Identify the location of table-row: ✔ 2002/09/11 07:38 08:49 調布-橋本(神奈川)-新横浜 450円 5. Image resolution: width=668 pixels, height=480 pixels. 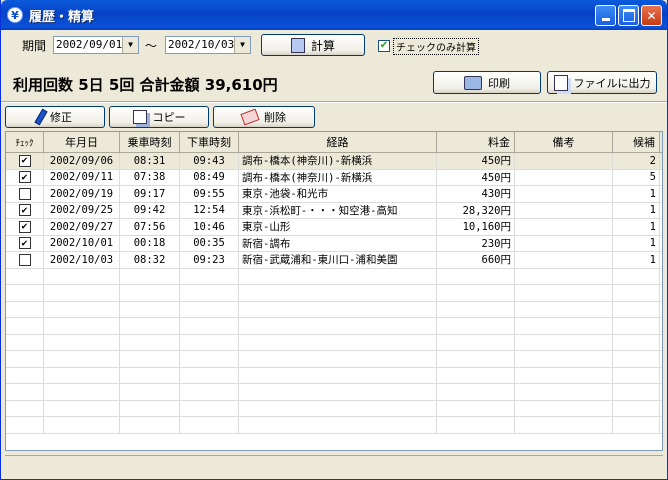
(334, 177).